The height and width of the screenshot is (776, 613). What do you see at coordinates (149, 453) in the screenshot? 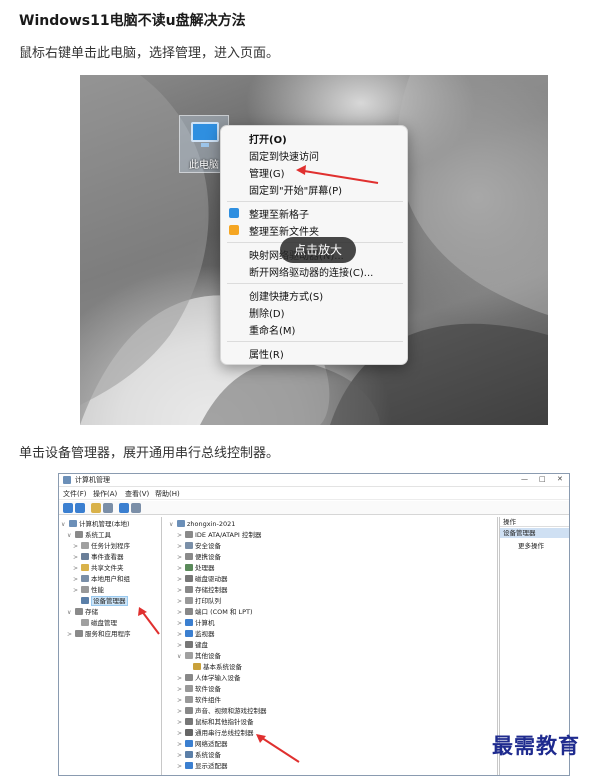
I see `step-2-text: 单击设备管理器，展开通用串行总线控制器。` at bounding box center [149, 453].